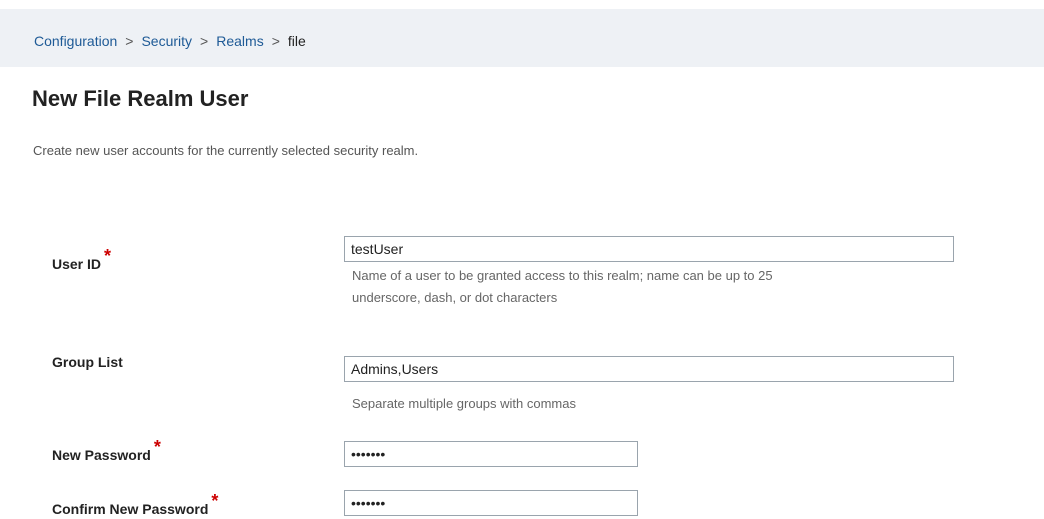 This screenshot has height=519, width=1044. Describe the element at coordinates (130, 509) in the screenshot. I see `confirm-password-label-text: Confirm New Password` at that location.